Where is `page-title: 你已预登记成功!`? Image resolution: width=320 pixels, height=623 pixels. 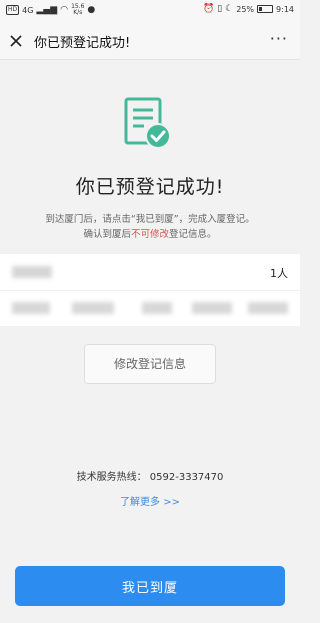 page-title: 你已预登记成功! is located at coordinates (82, 43).